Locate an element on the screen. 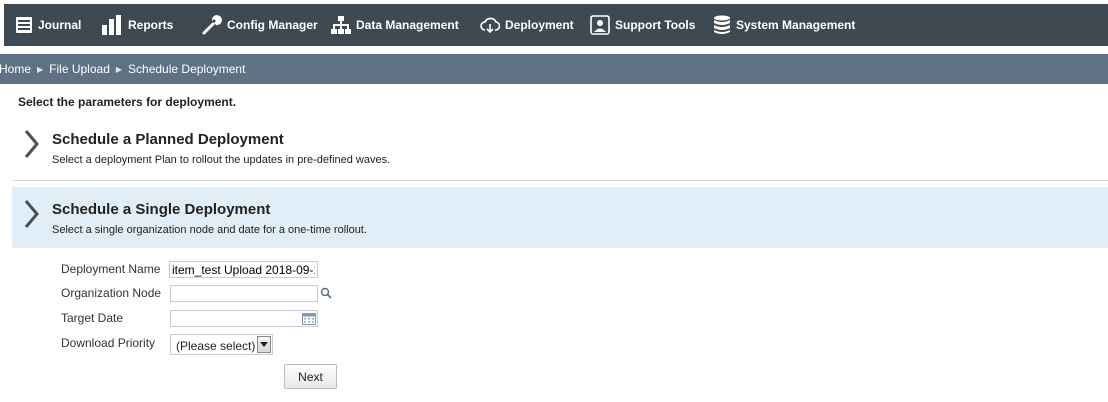  wrench-icon is located at coordinates (212, 25).